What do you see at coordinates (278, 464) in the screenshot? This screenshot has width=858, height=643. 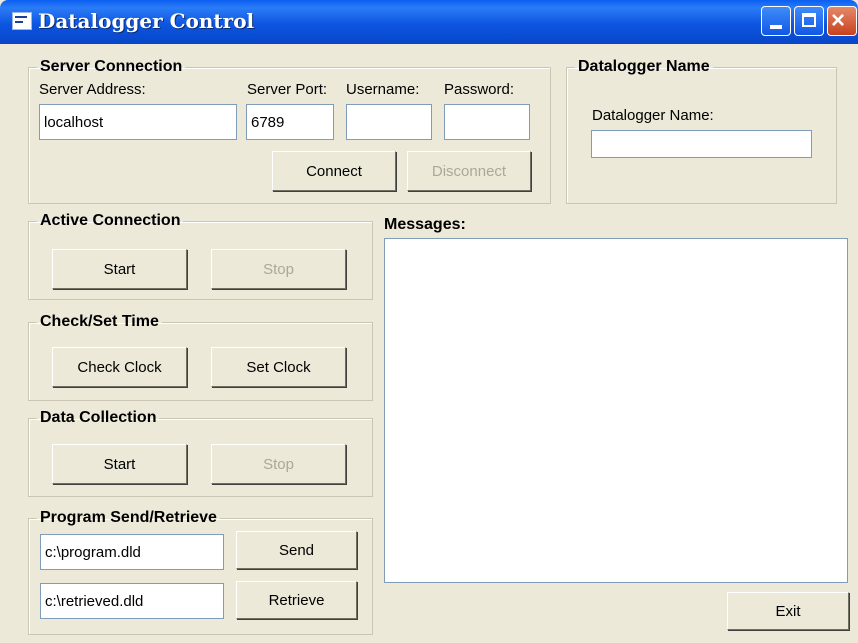 I see `collection-stop-button: Stop` at bounding box center [278, 464].